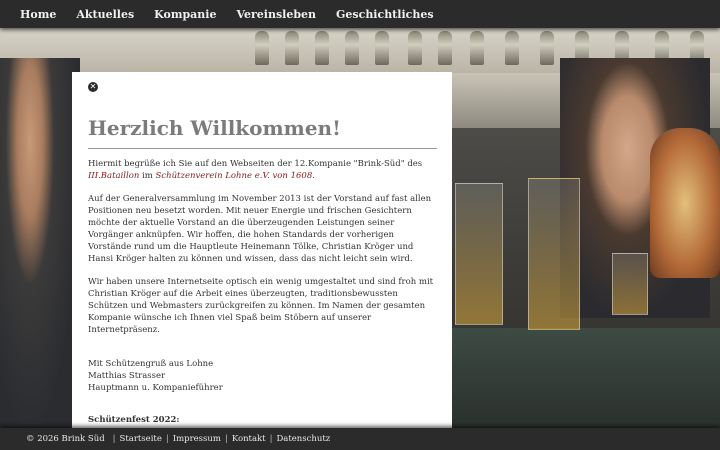 The image size is (720, 450). I want to click on intro-text-end: ., so click(313, 176).